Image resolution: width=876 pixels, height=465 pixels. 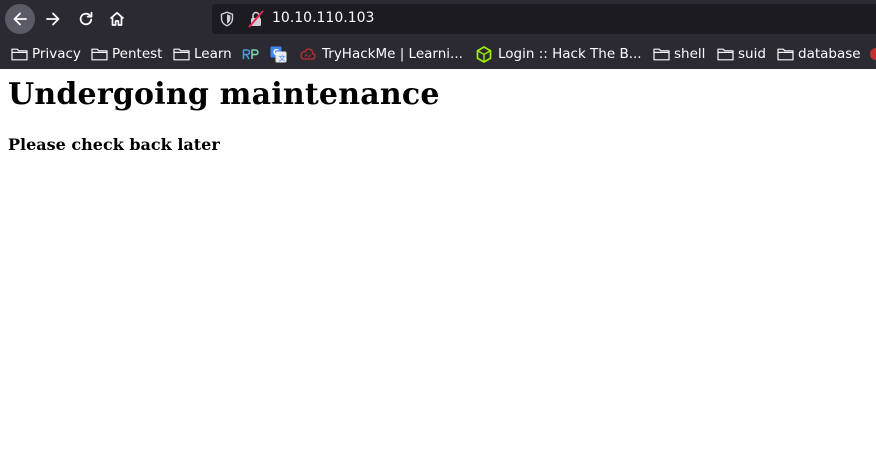 I want to click on rp-icon, so click(x=251, y=54).